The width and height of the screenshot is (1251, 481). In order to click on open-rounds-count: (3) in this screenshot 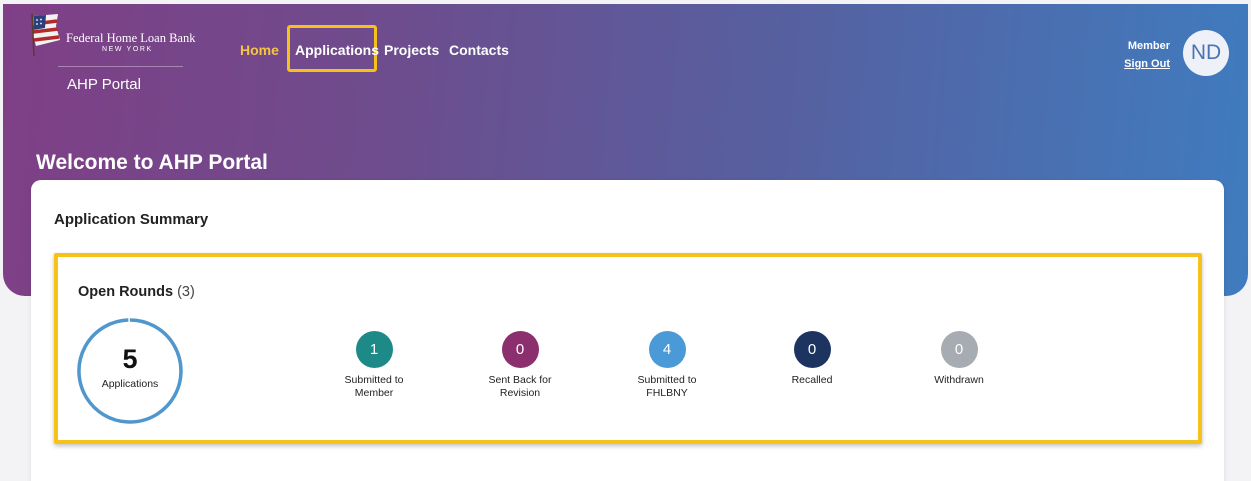, I will do `click(186, 292)`.